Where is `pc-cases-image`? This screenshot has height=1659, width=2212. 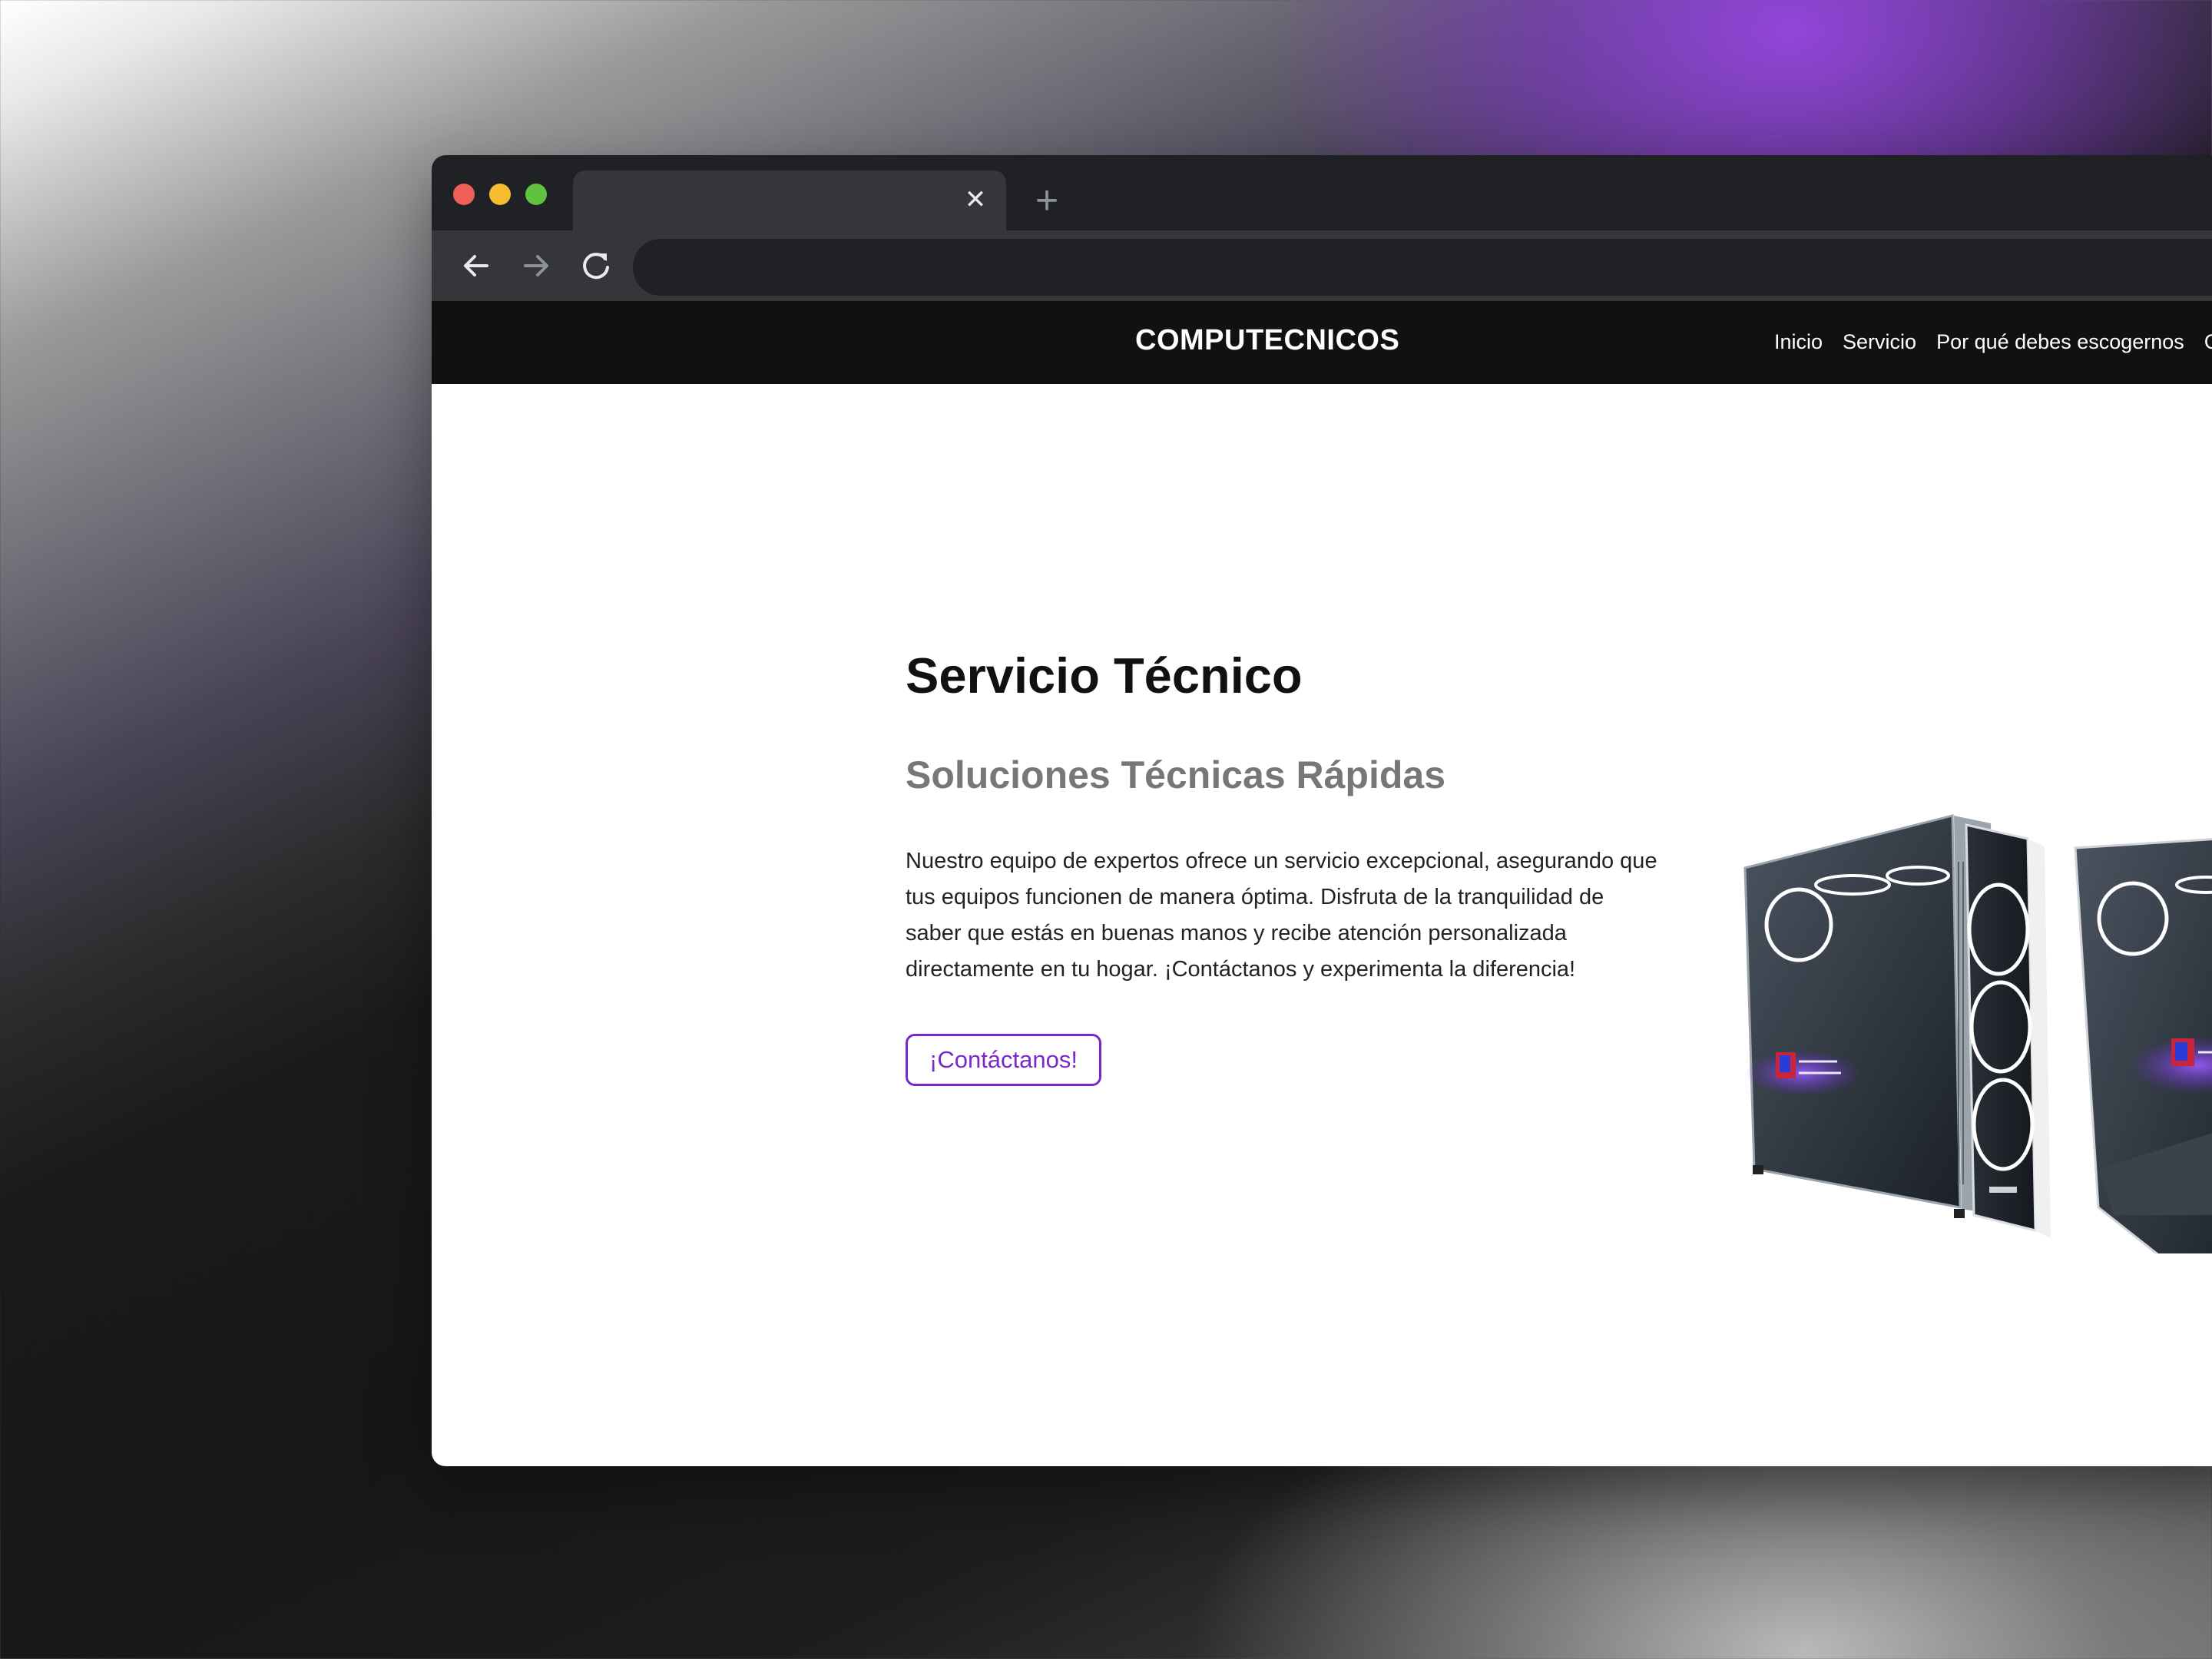
pc-cases-image is located at coordinates (1978, 1033).